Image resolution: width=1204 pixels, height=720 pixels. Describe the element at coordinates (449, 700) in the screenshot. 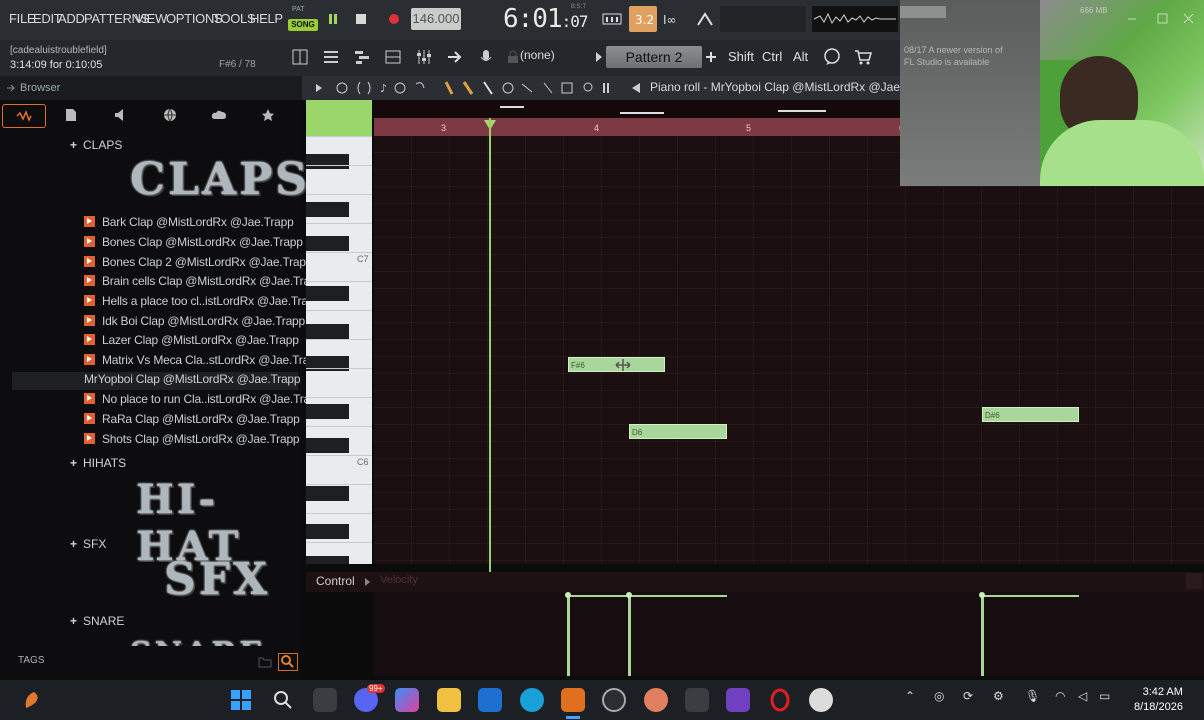

I see `file-explorer-icon` at that location.